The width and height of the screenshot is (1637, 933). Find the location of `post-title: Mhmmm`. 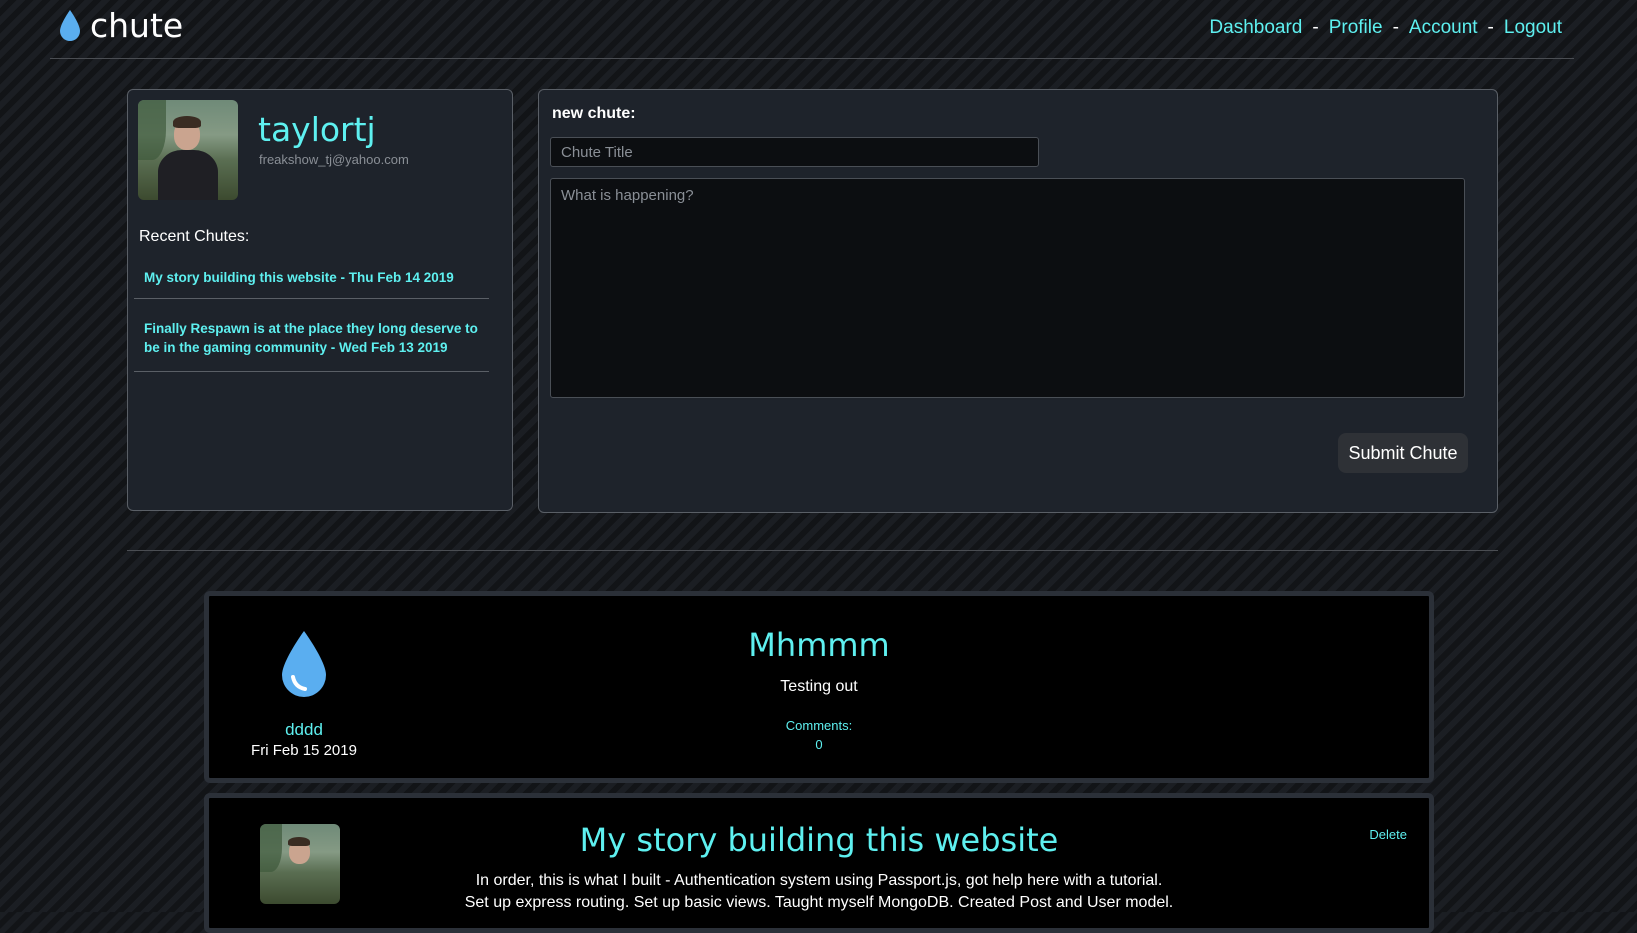

post-title: Mhmmm is located at coordinates (819, 645).